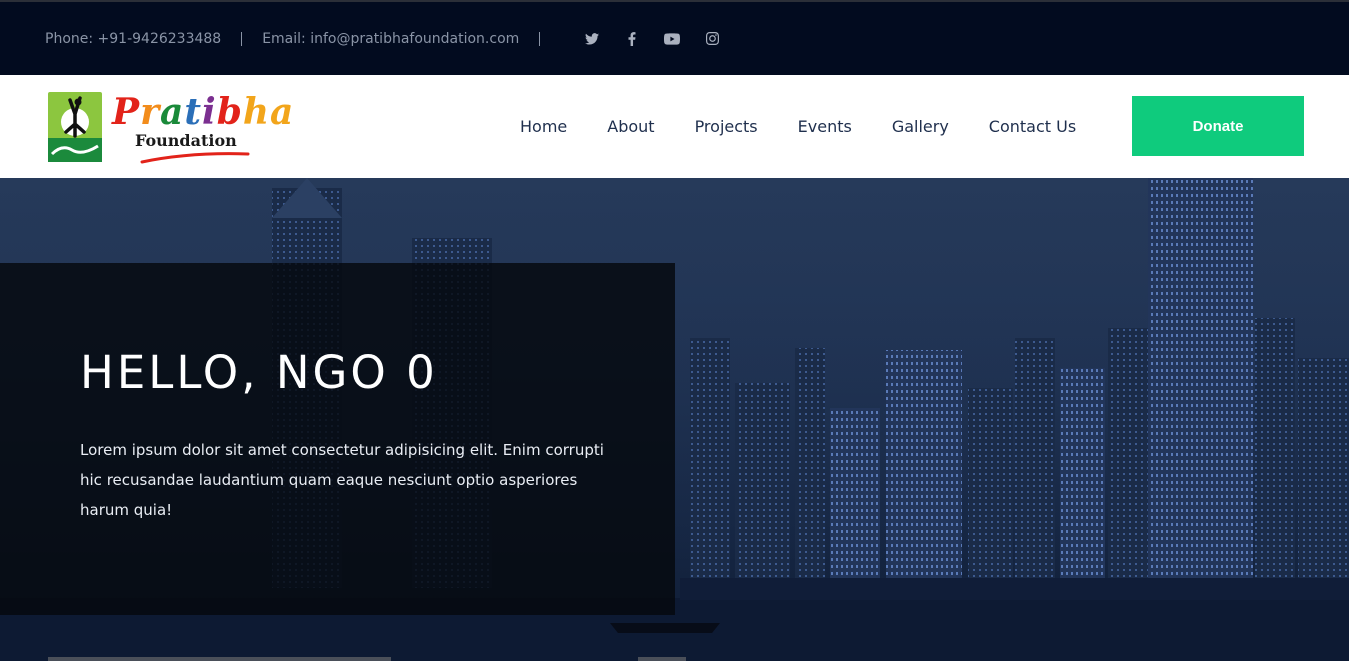  What do you see at coordinates (592, 39) in the screenshot?
I see `twitter-icon` at bounding box center [592, 39].